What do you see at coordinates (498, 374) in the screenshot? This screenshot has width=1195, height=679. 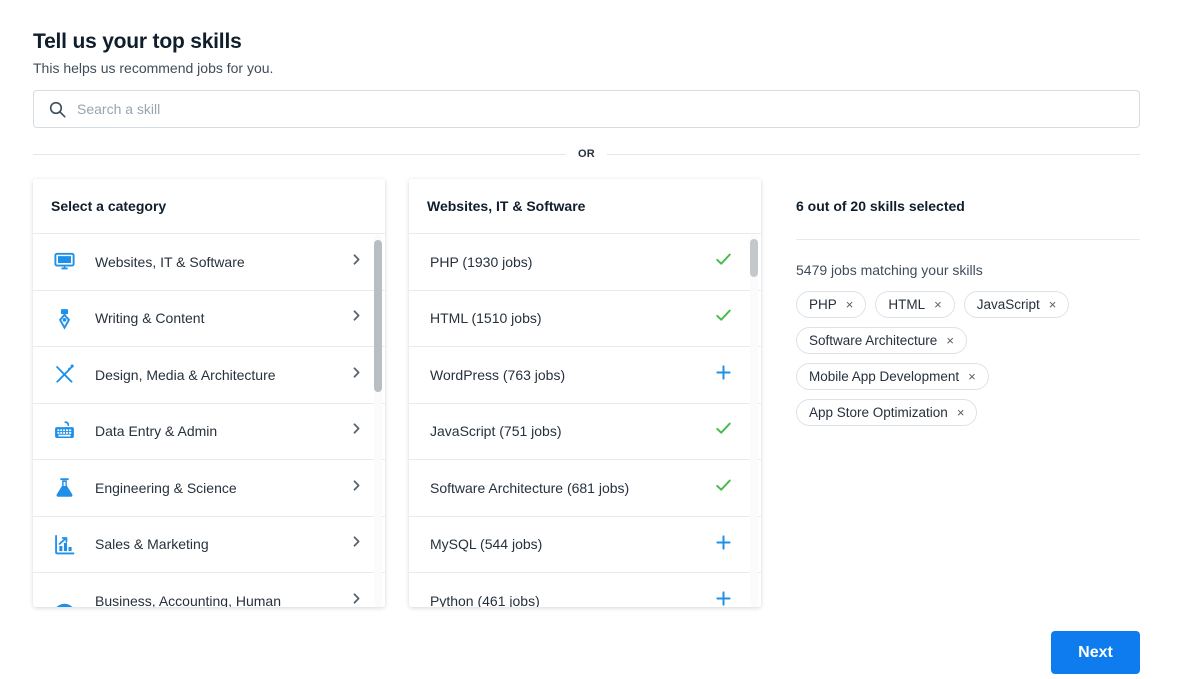 I see `skill-row-label: WordPress (763 jobs)` at bounding box center [498, 374].